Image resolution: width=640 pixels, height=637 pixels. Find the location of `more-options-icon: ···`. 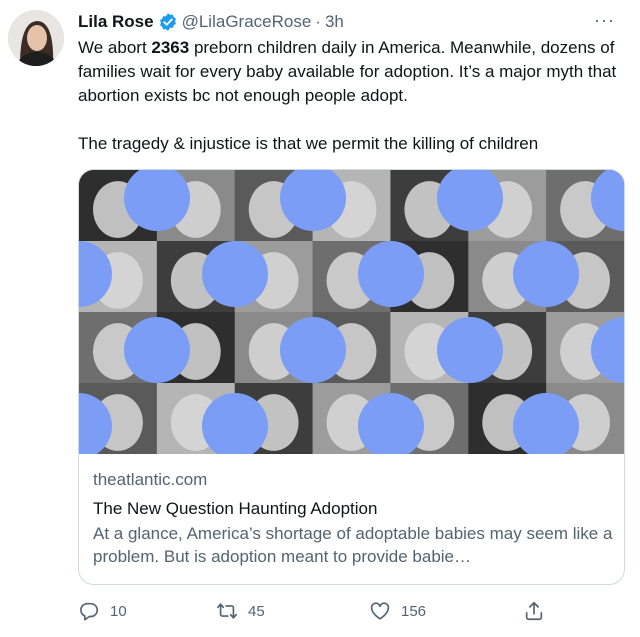

more-options-icon: ··· is located at coordinates (604, 20).